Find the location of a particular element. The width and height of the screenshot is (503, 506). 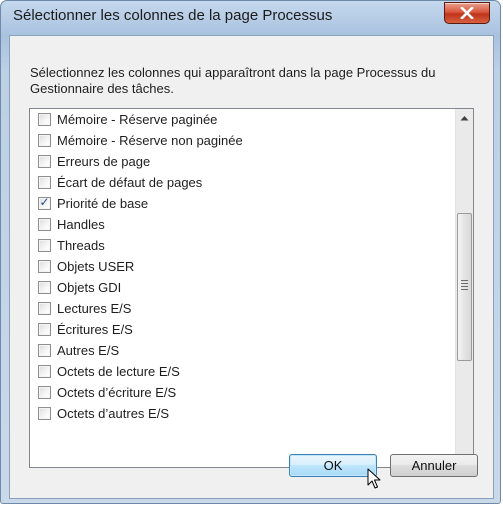

close-button is located at coordinates (467, 13).